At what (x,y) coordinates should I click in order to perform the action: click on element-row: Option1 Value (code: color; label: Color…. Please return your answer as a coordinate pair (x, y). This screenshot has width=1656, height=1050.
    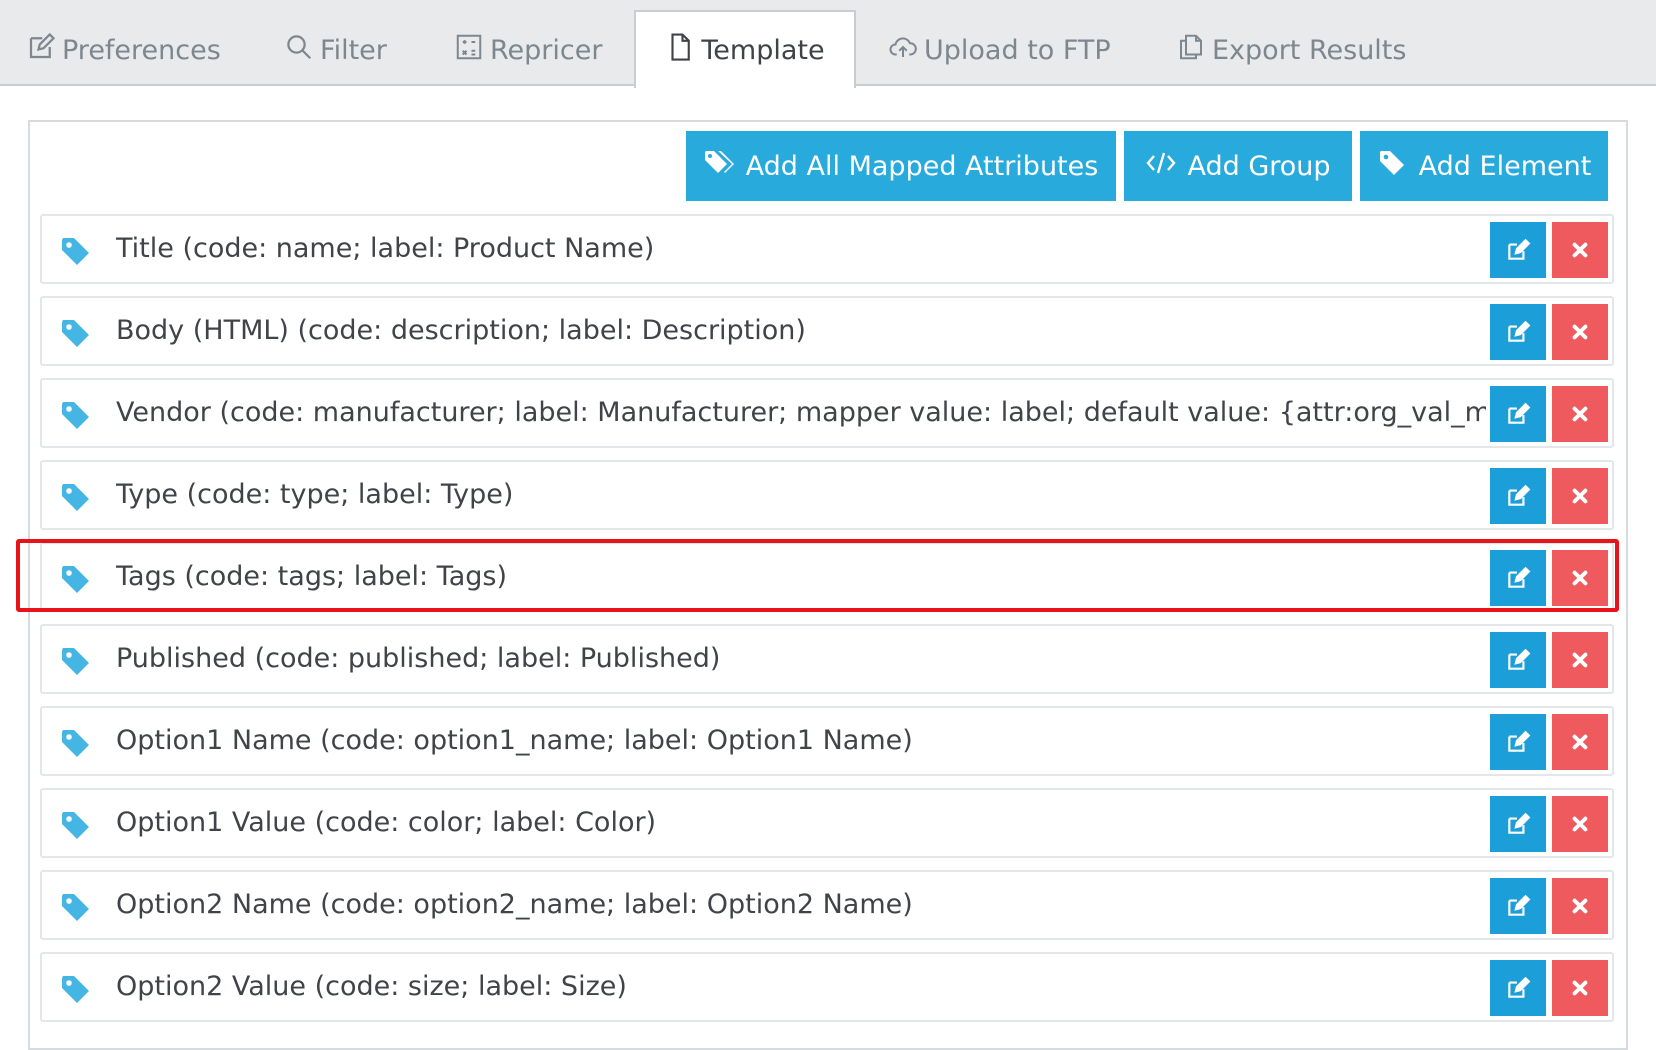
    Looking at the image, I should click on (827, 823).